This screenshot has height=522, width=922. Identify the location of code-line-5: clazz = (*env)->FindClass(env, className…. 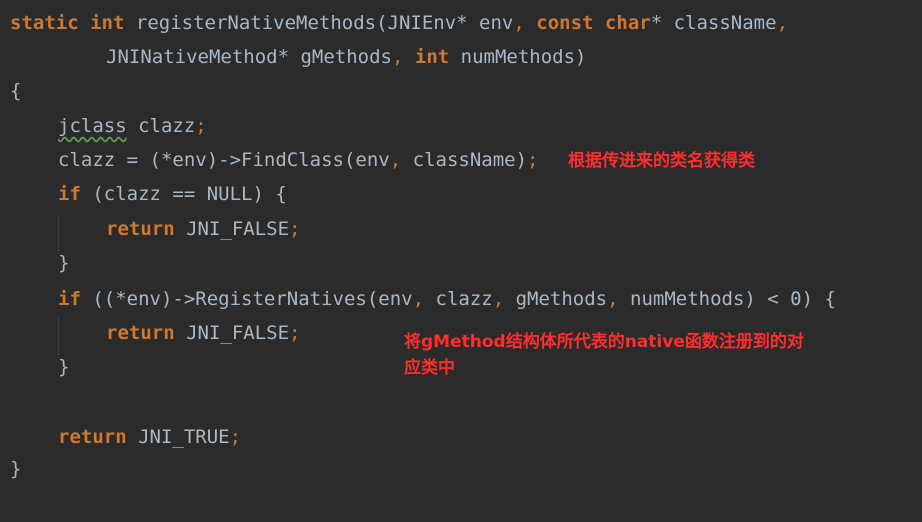
(298, 160).